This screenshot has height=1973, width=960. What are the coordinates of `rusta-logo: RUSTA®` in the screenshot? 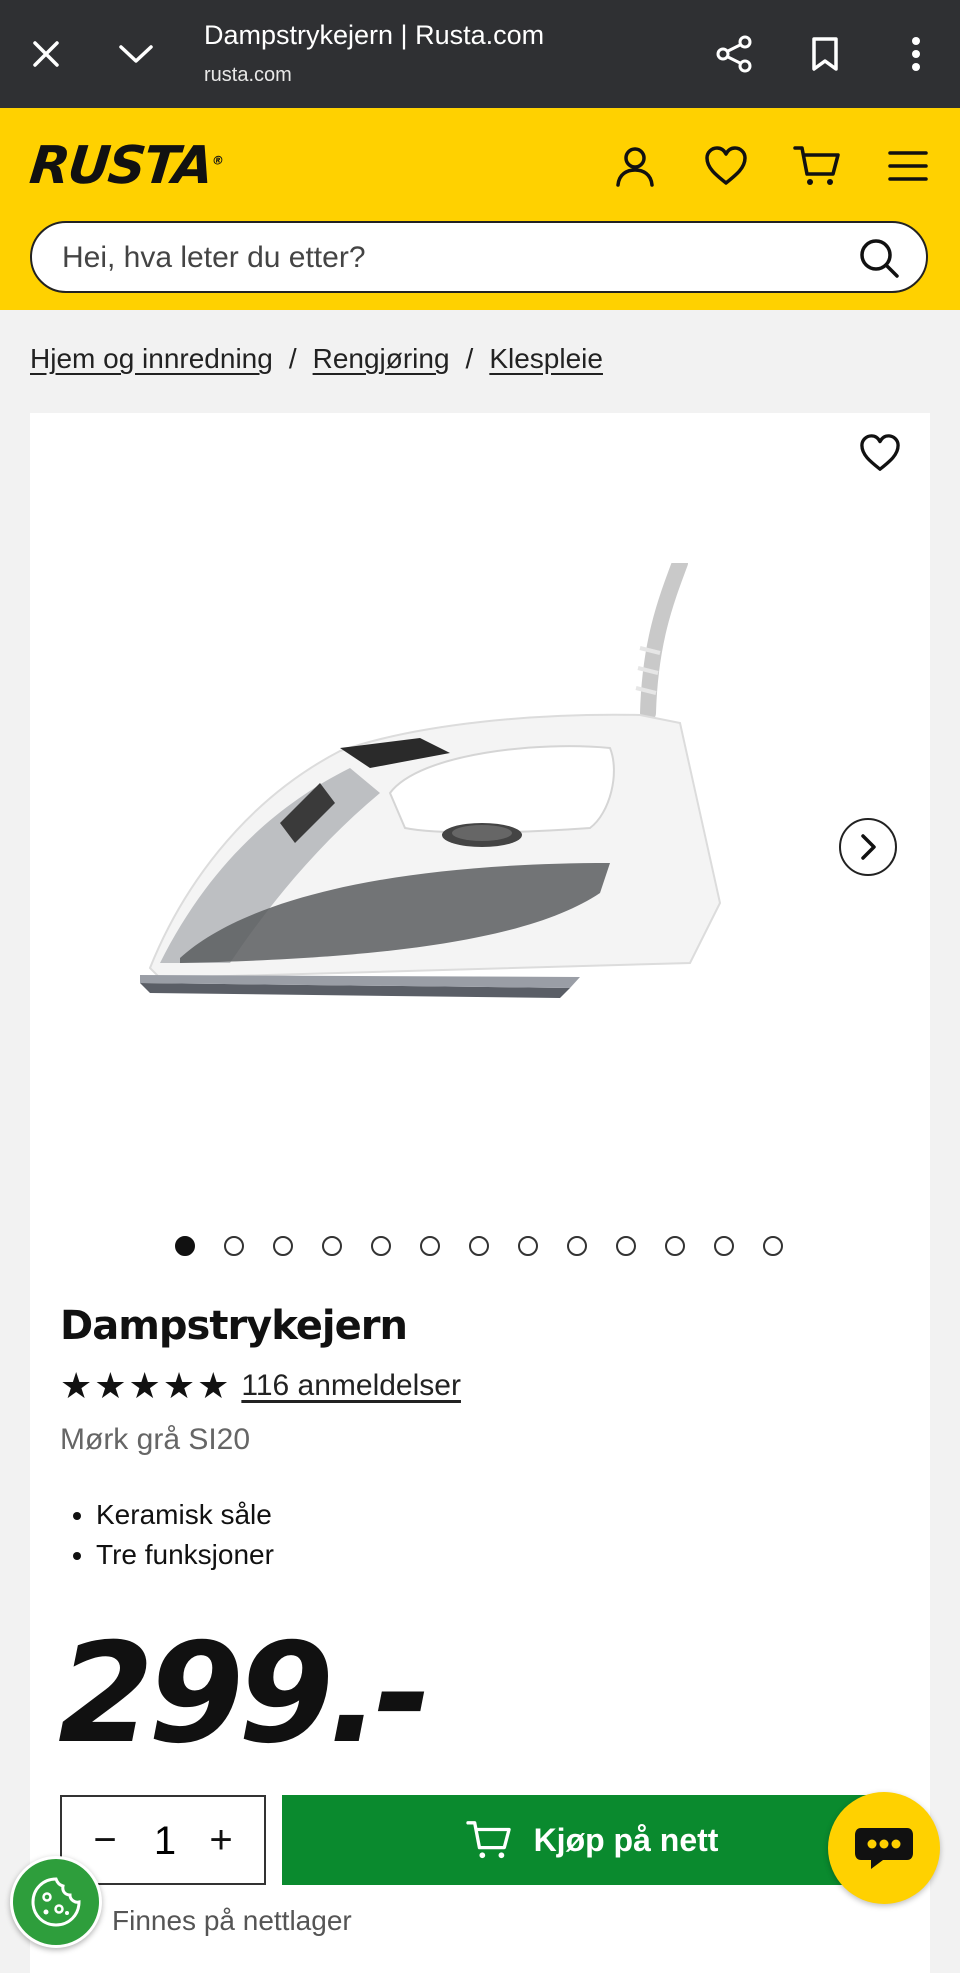 It's located at (126, 166).